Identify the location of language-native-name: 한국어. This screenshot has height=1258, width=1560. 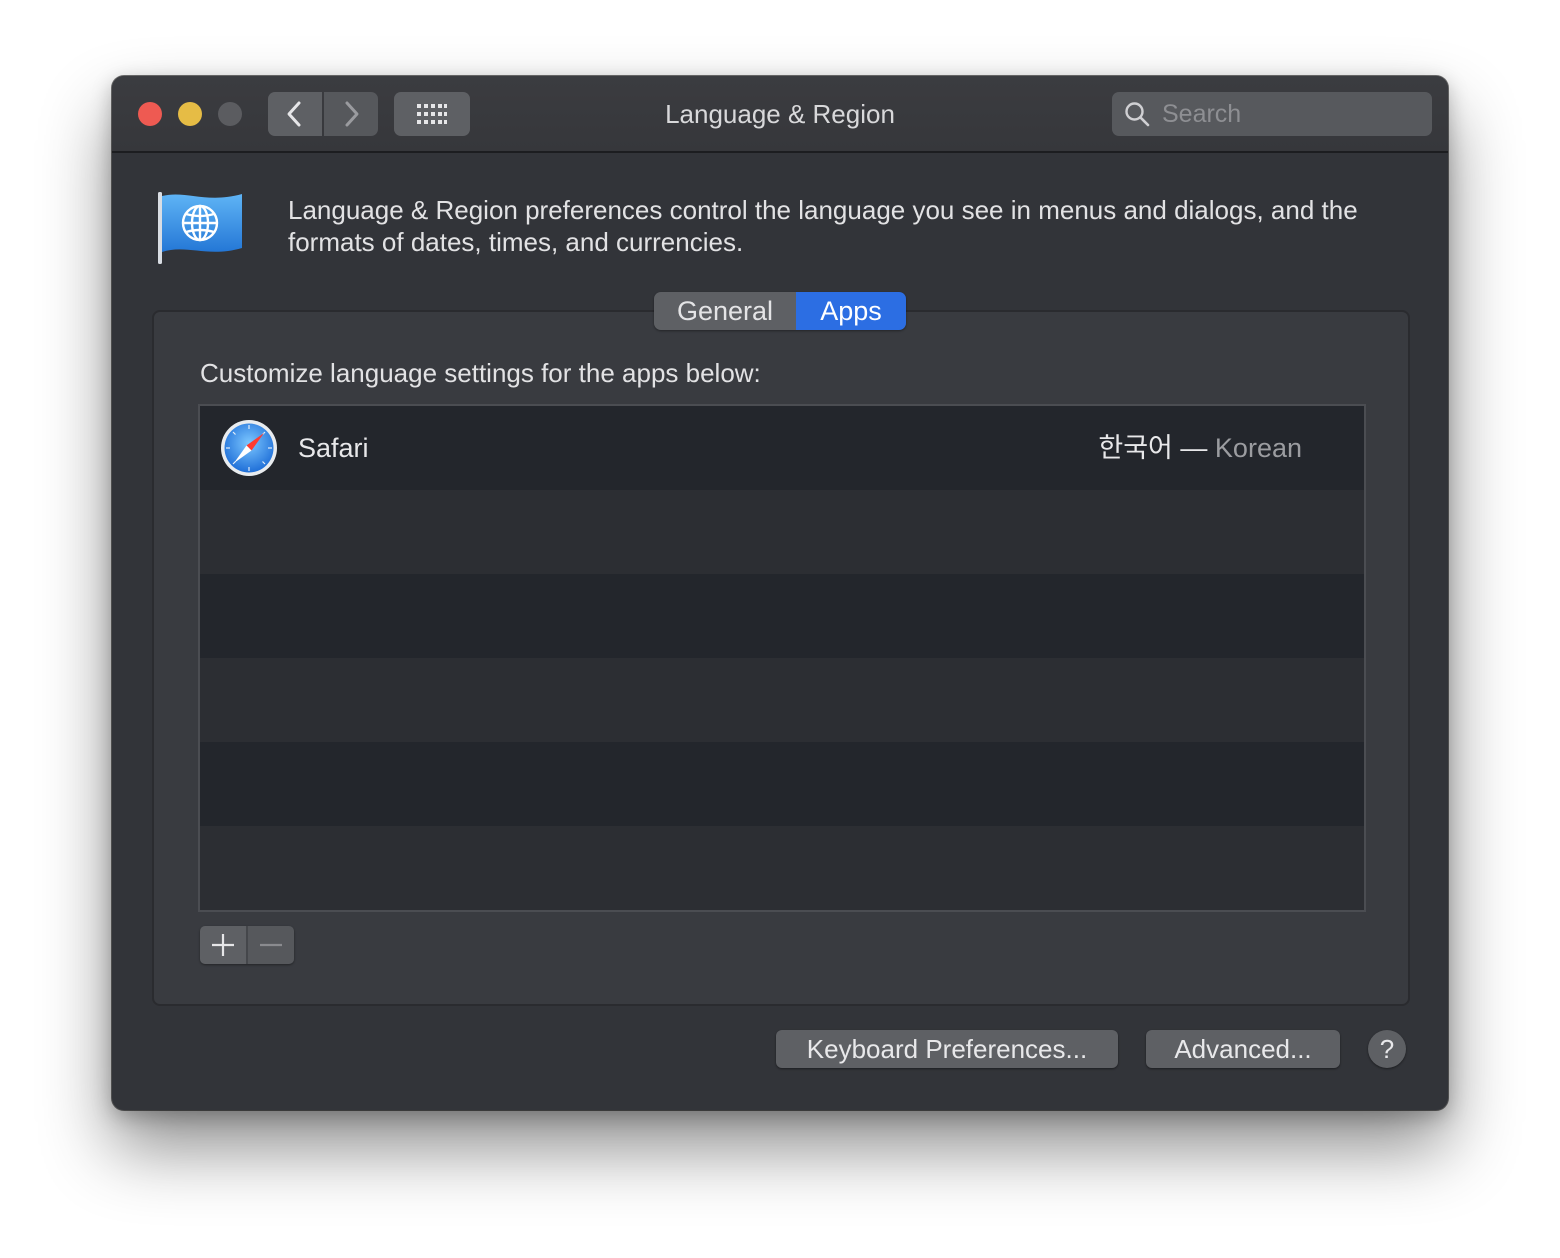
(1135, 448).